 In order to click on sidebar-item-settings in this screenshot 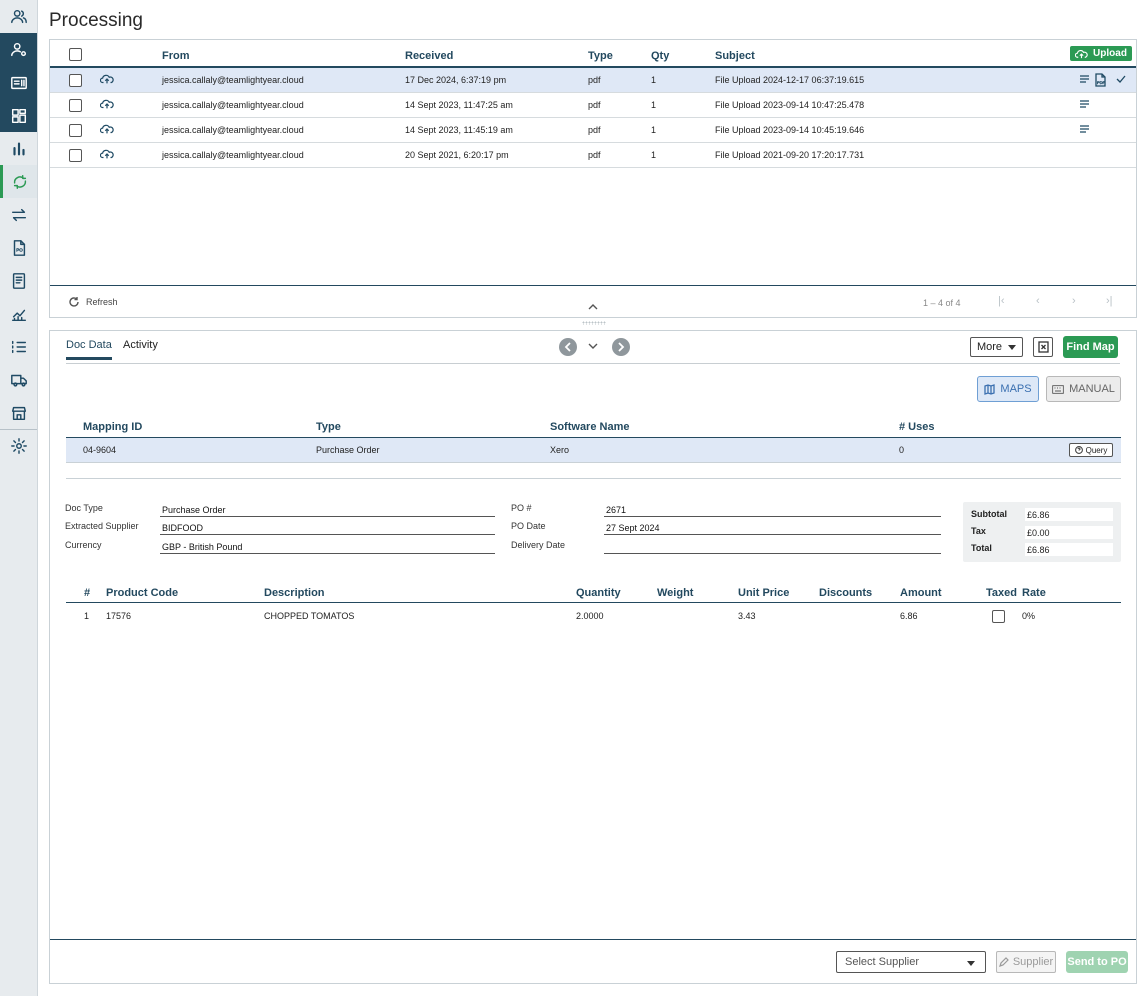, I will do `click(18, 445)`.